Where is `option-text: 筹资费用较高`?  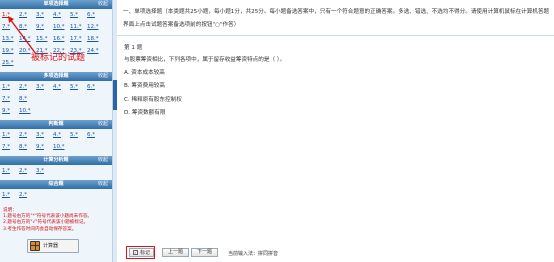
option-text: 筹资费用较高 is located at coordinates (148, 86).